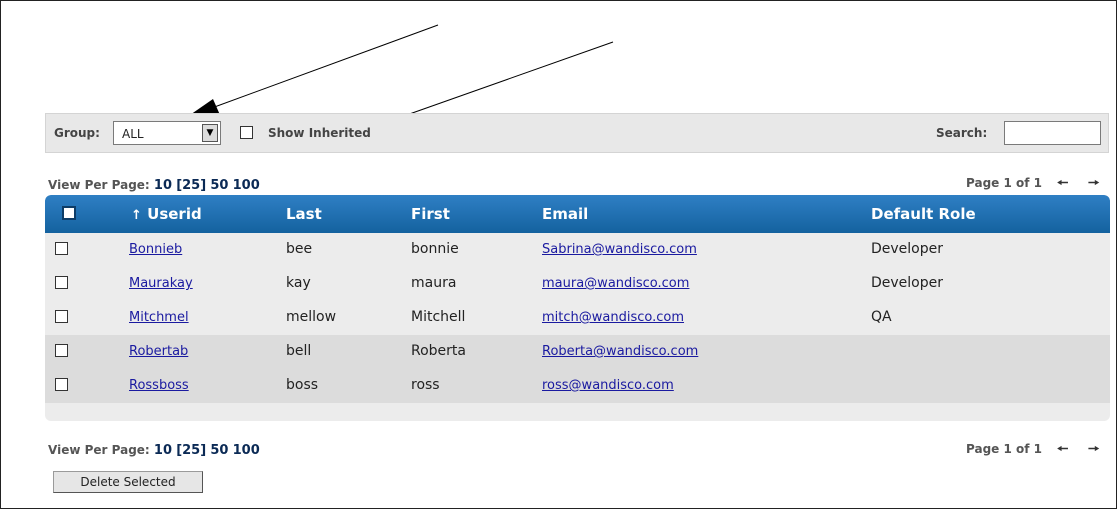  What do you see at coordinates (608, 385) in the screenshot?
I see `email-link: ross@wandisco.com` at bounding box center [608, 385].